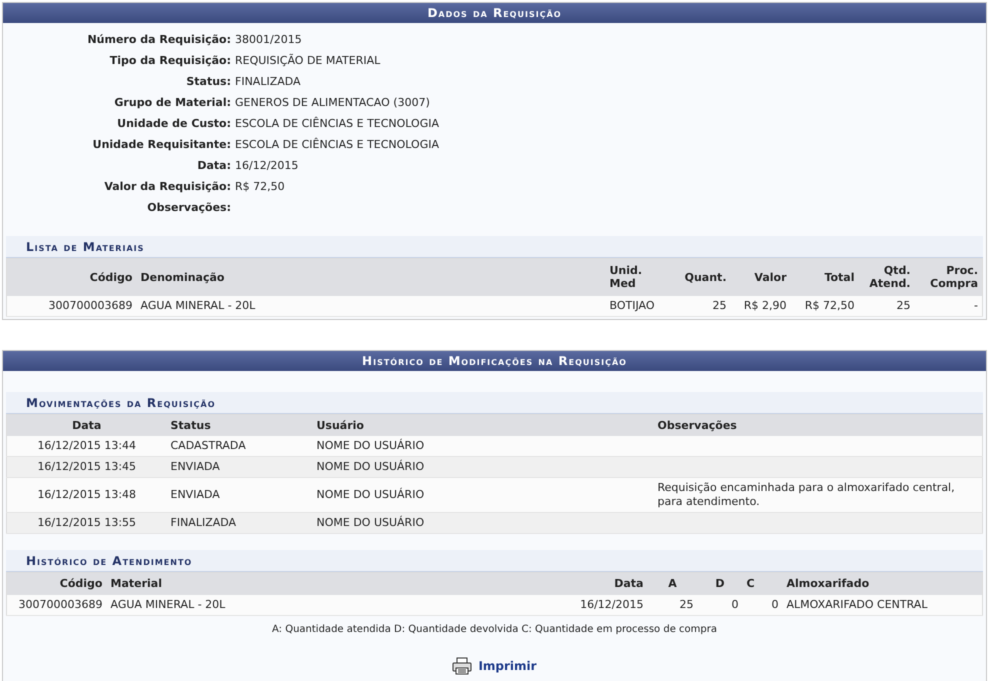 The height and width of the screenshot is (681, 989). Describe the element at coordinates (760, 277) in the screenshot. I see `column-header: Valor` at that location.